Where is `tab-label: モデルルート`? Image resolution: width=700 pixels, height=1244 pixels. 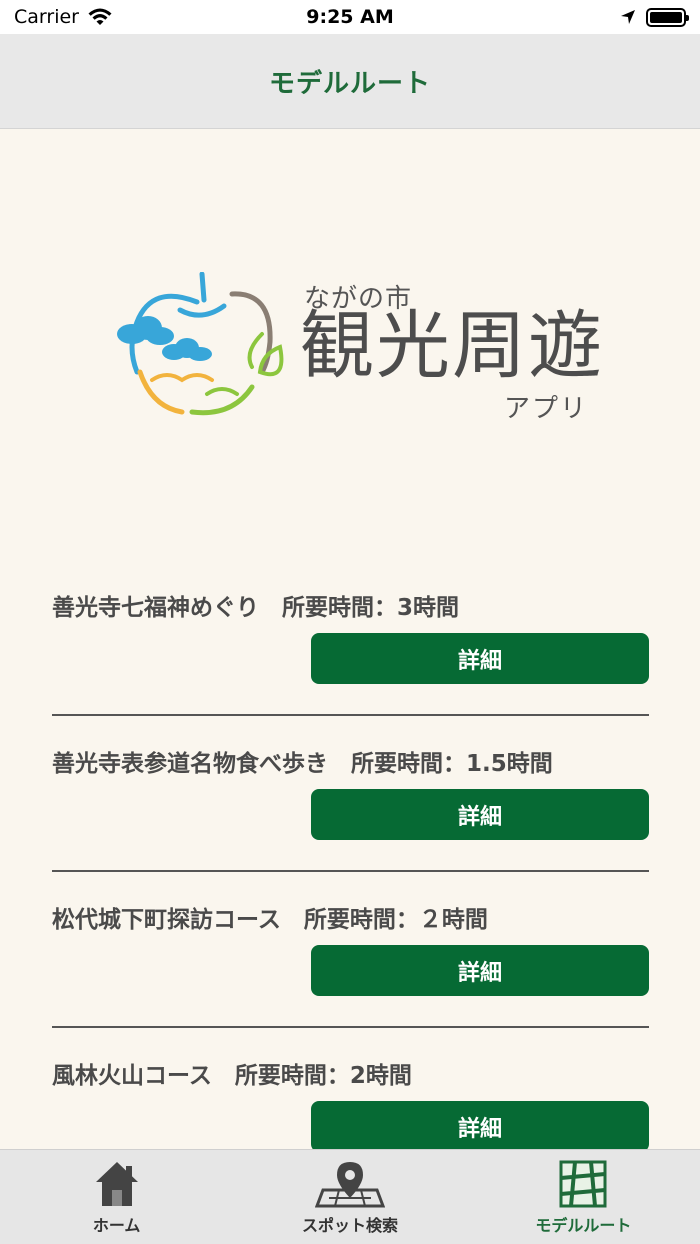
tab-label: モデルルート is located at coordinates (583, 1225).